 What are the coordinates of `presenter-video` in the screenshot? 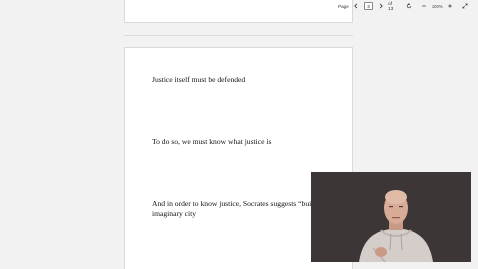 It's located at (391, 217).